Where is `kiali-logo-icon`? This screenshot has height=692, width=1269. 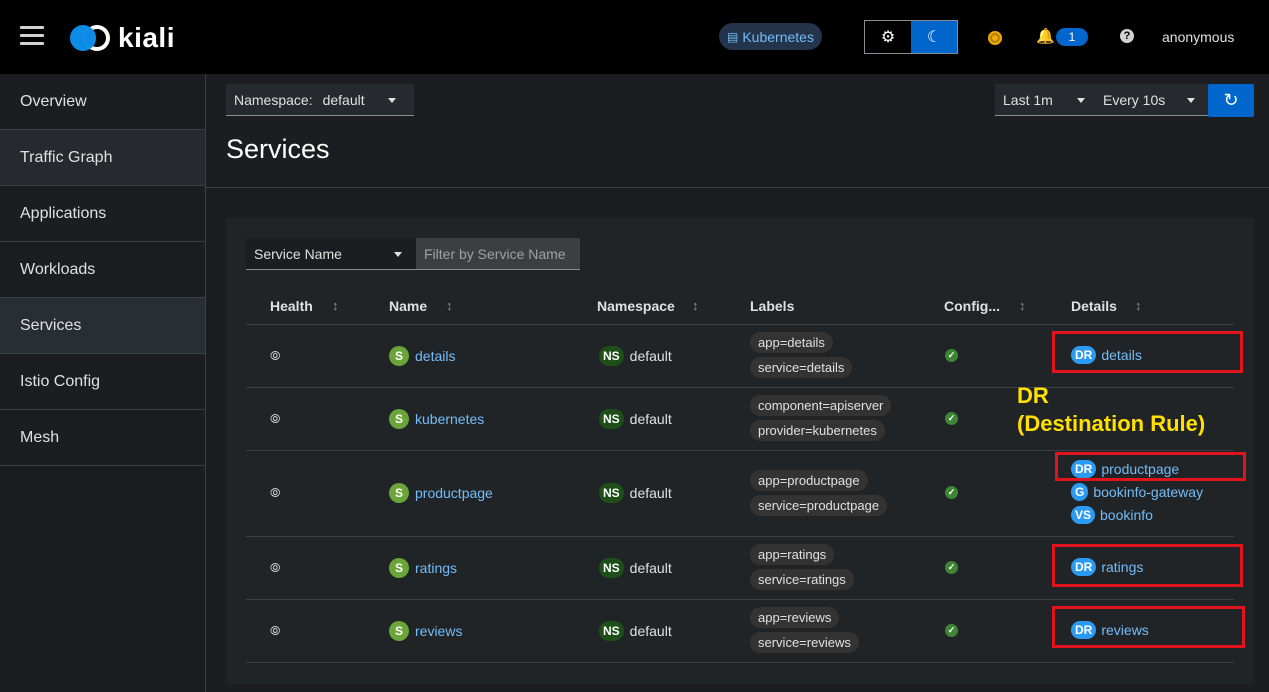
kiali-logo-icon is located at coordinates (90, 38).